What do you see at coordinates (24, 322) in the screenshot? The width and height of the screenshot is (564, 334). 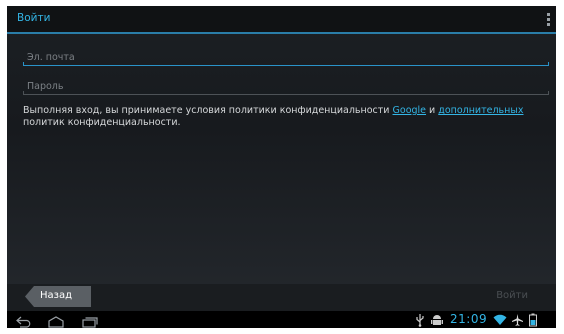 I see `back-icon` at bounding box center [24, 322].